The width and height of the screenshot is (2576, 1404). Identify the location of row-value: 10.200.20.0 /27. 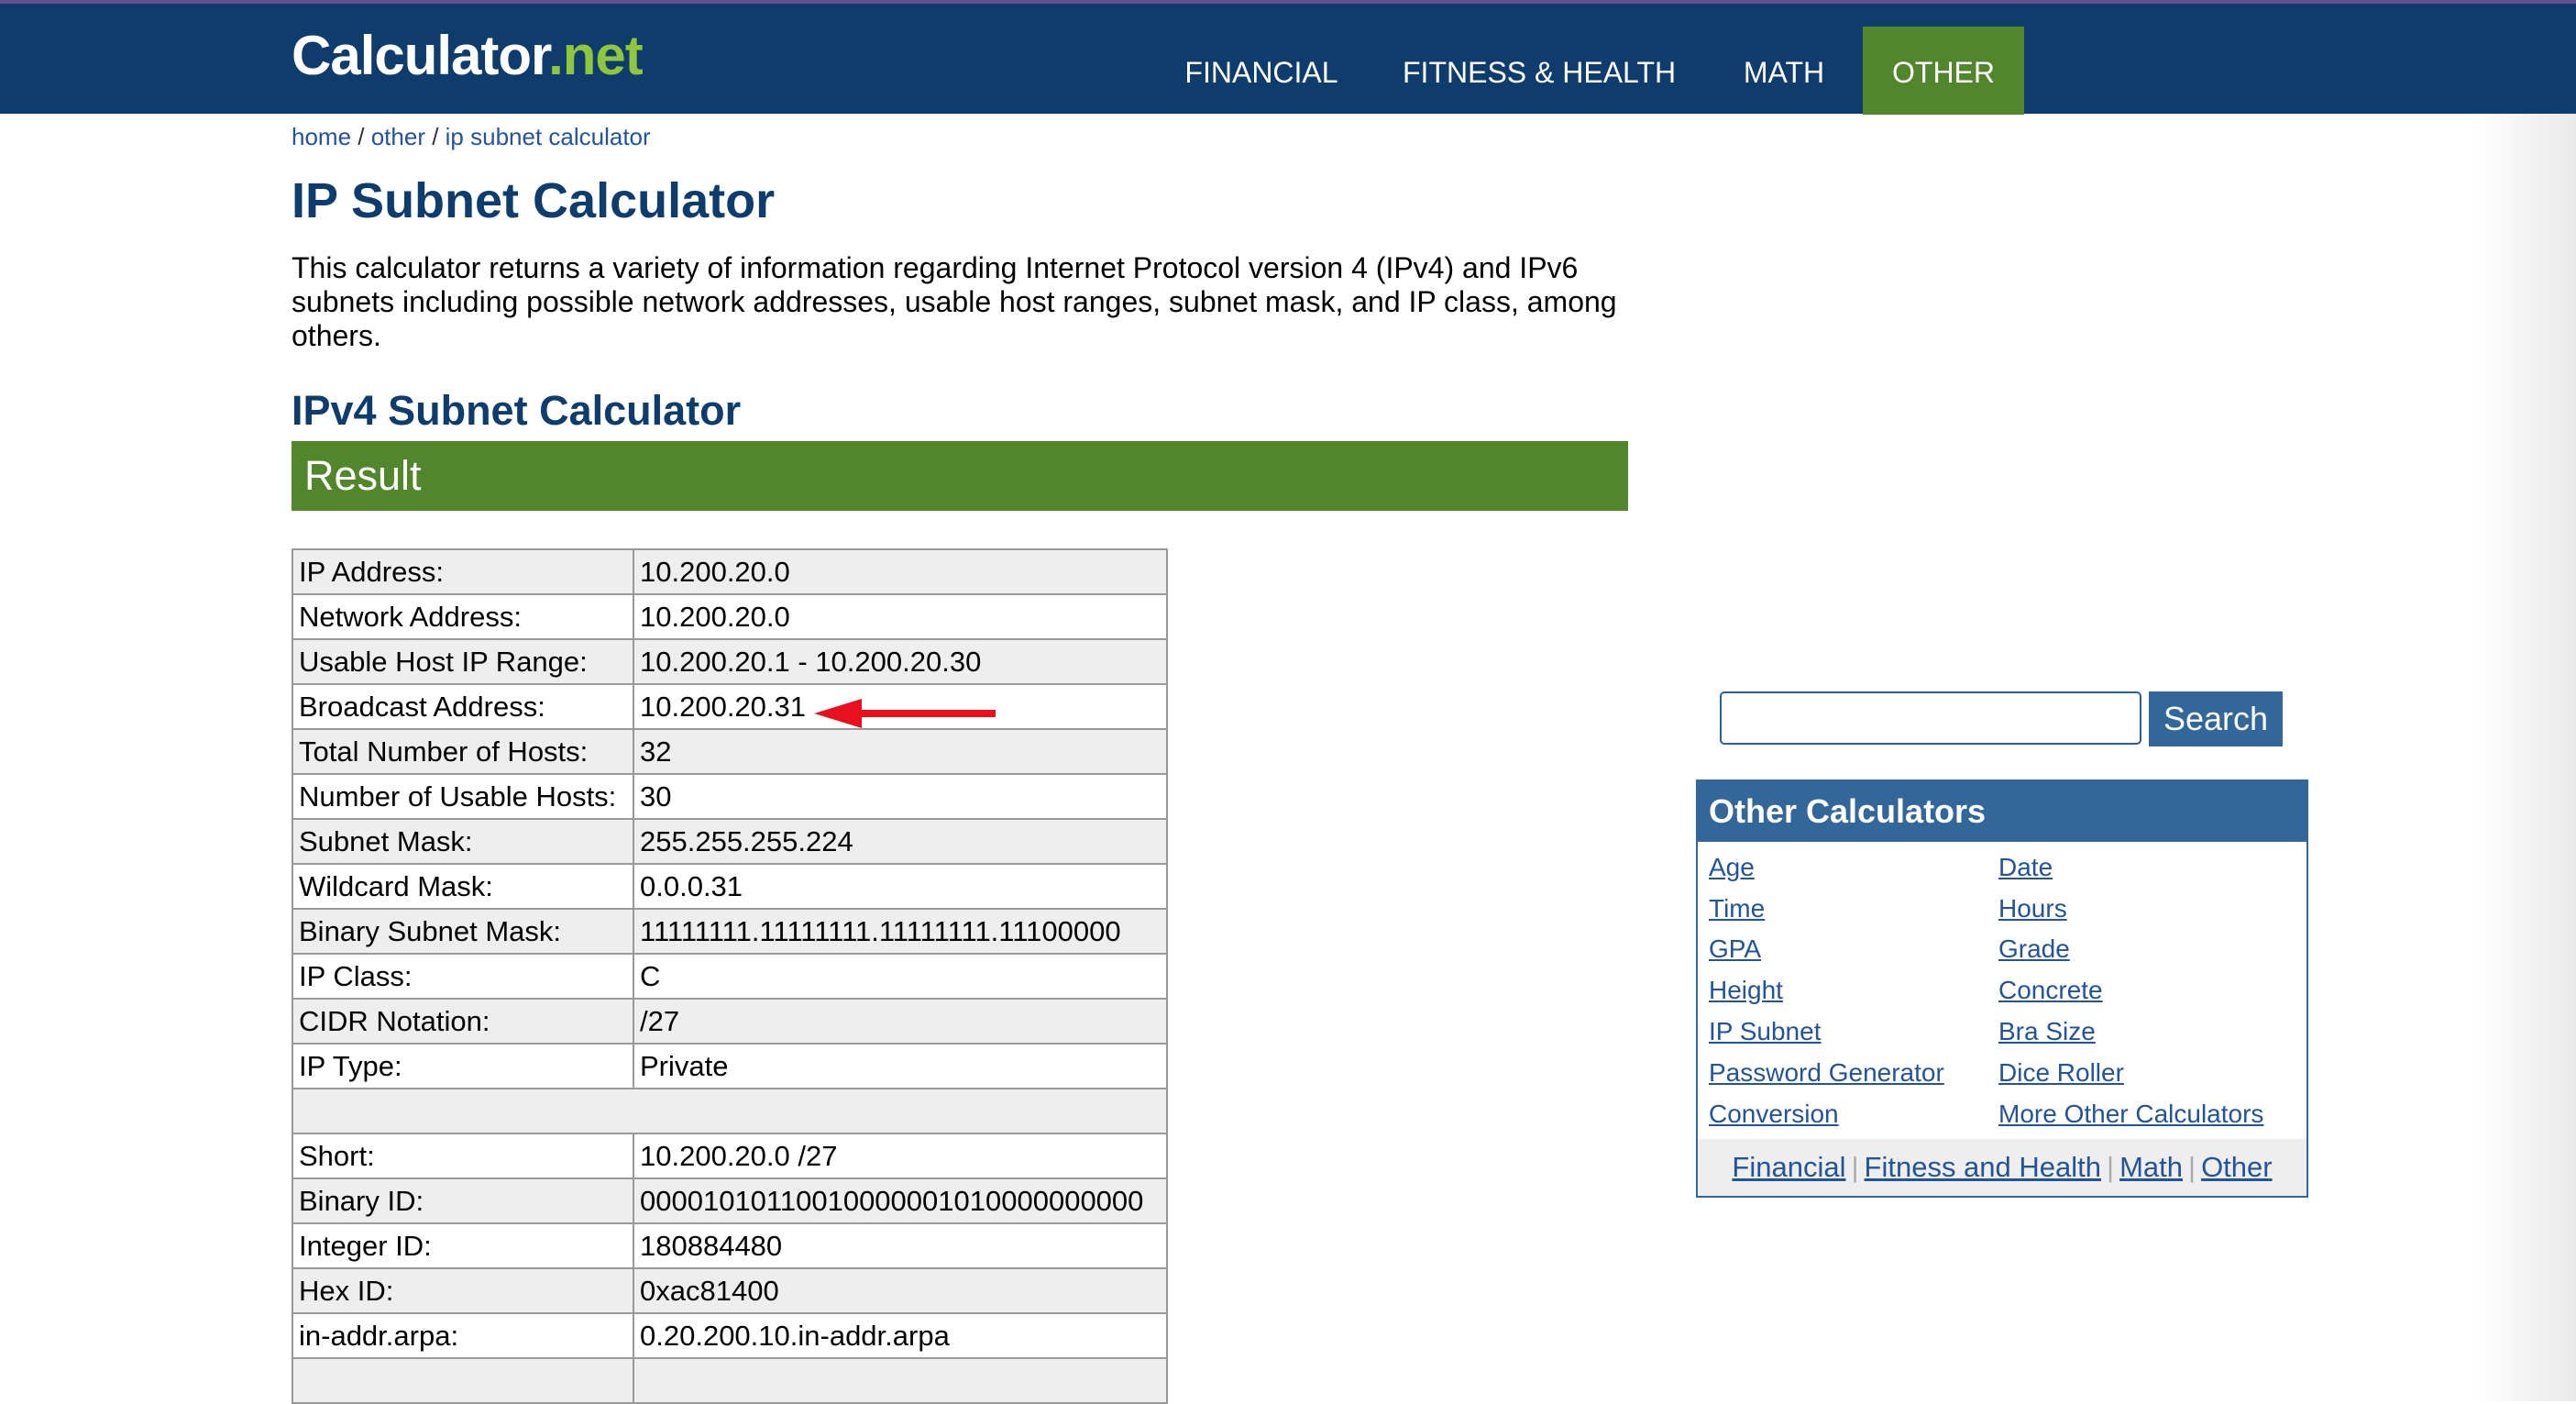
(900, 1156).